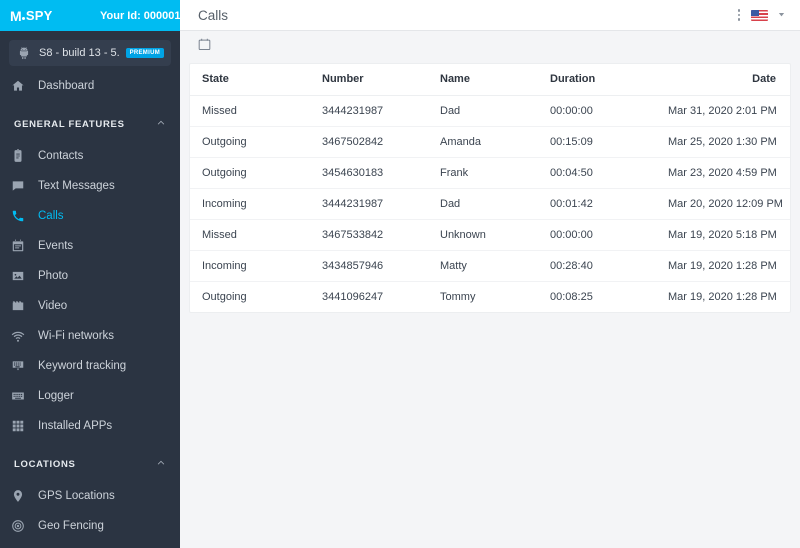  What do you see at coordinates (739, 15) in the screenshot?
I see `kebab-menu-icon` at bounding box center [739, 15].